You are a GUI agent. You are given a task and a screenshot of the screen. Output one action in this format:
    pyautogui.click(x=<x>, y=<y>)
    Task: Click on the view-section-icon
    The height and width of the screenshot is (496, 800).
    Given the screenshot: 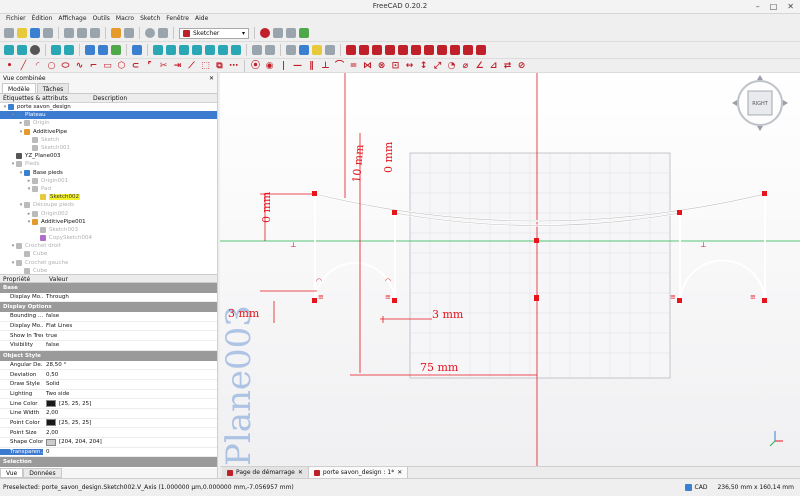 What is the action you would take?
    pyautogui.click(x=403, y=50)
    